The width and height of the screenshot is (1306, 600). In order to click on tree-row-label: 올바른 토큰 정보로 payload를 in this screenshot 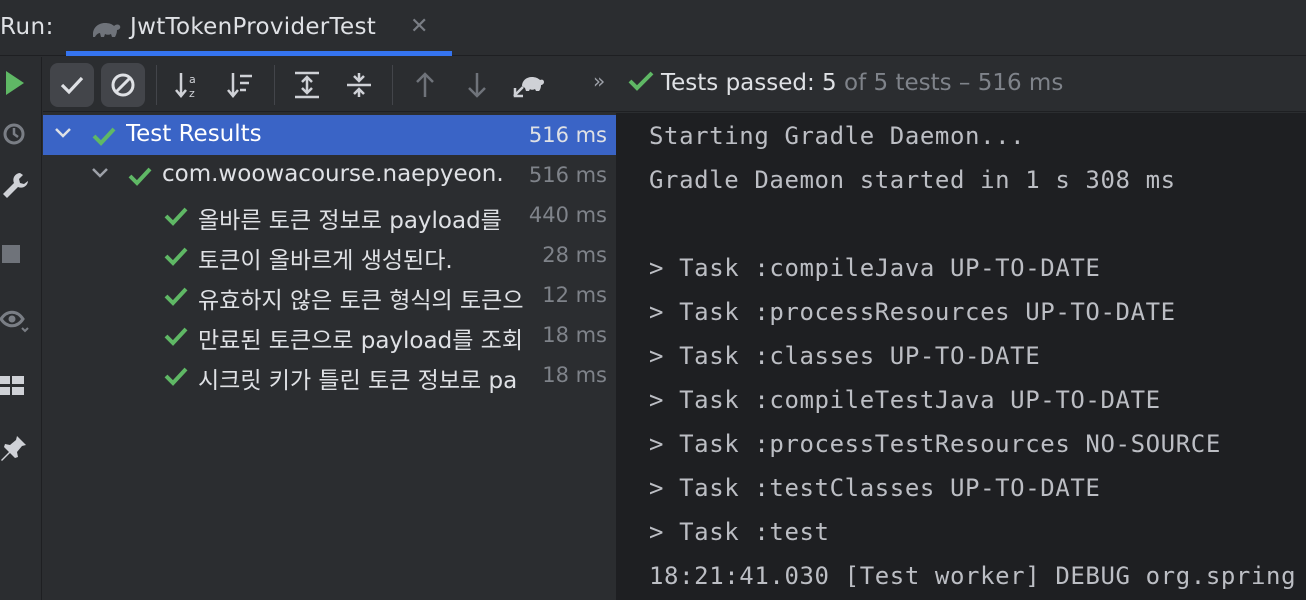, I will do `click(350, 221)`.